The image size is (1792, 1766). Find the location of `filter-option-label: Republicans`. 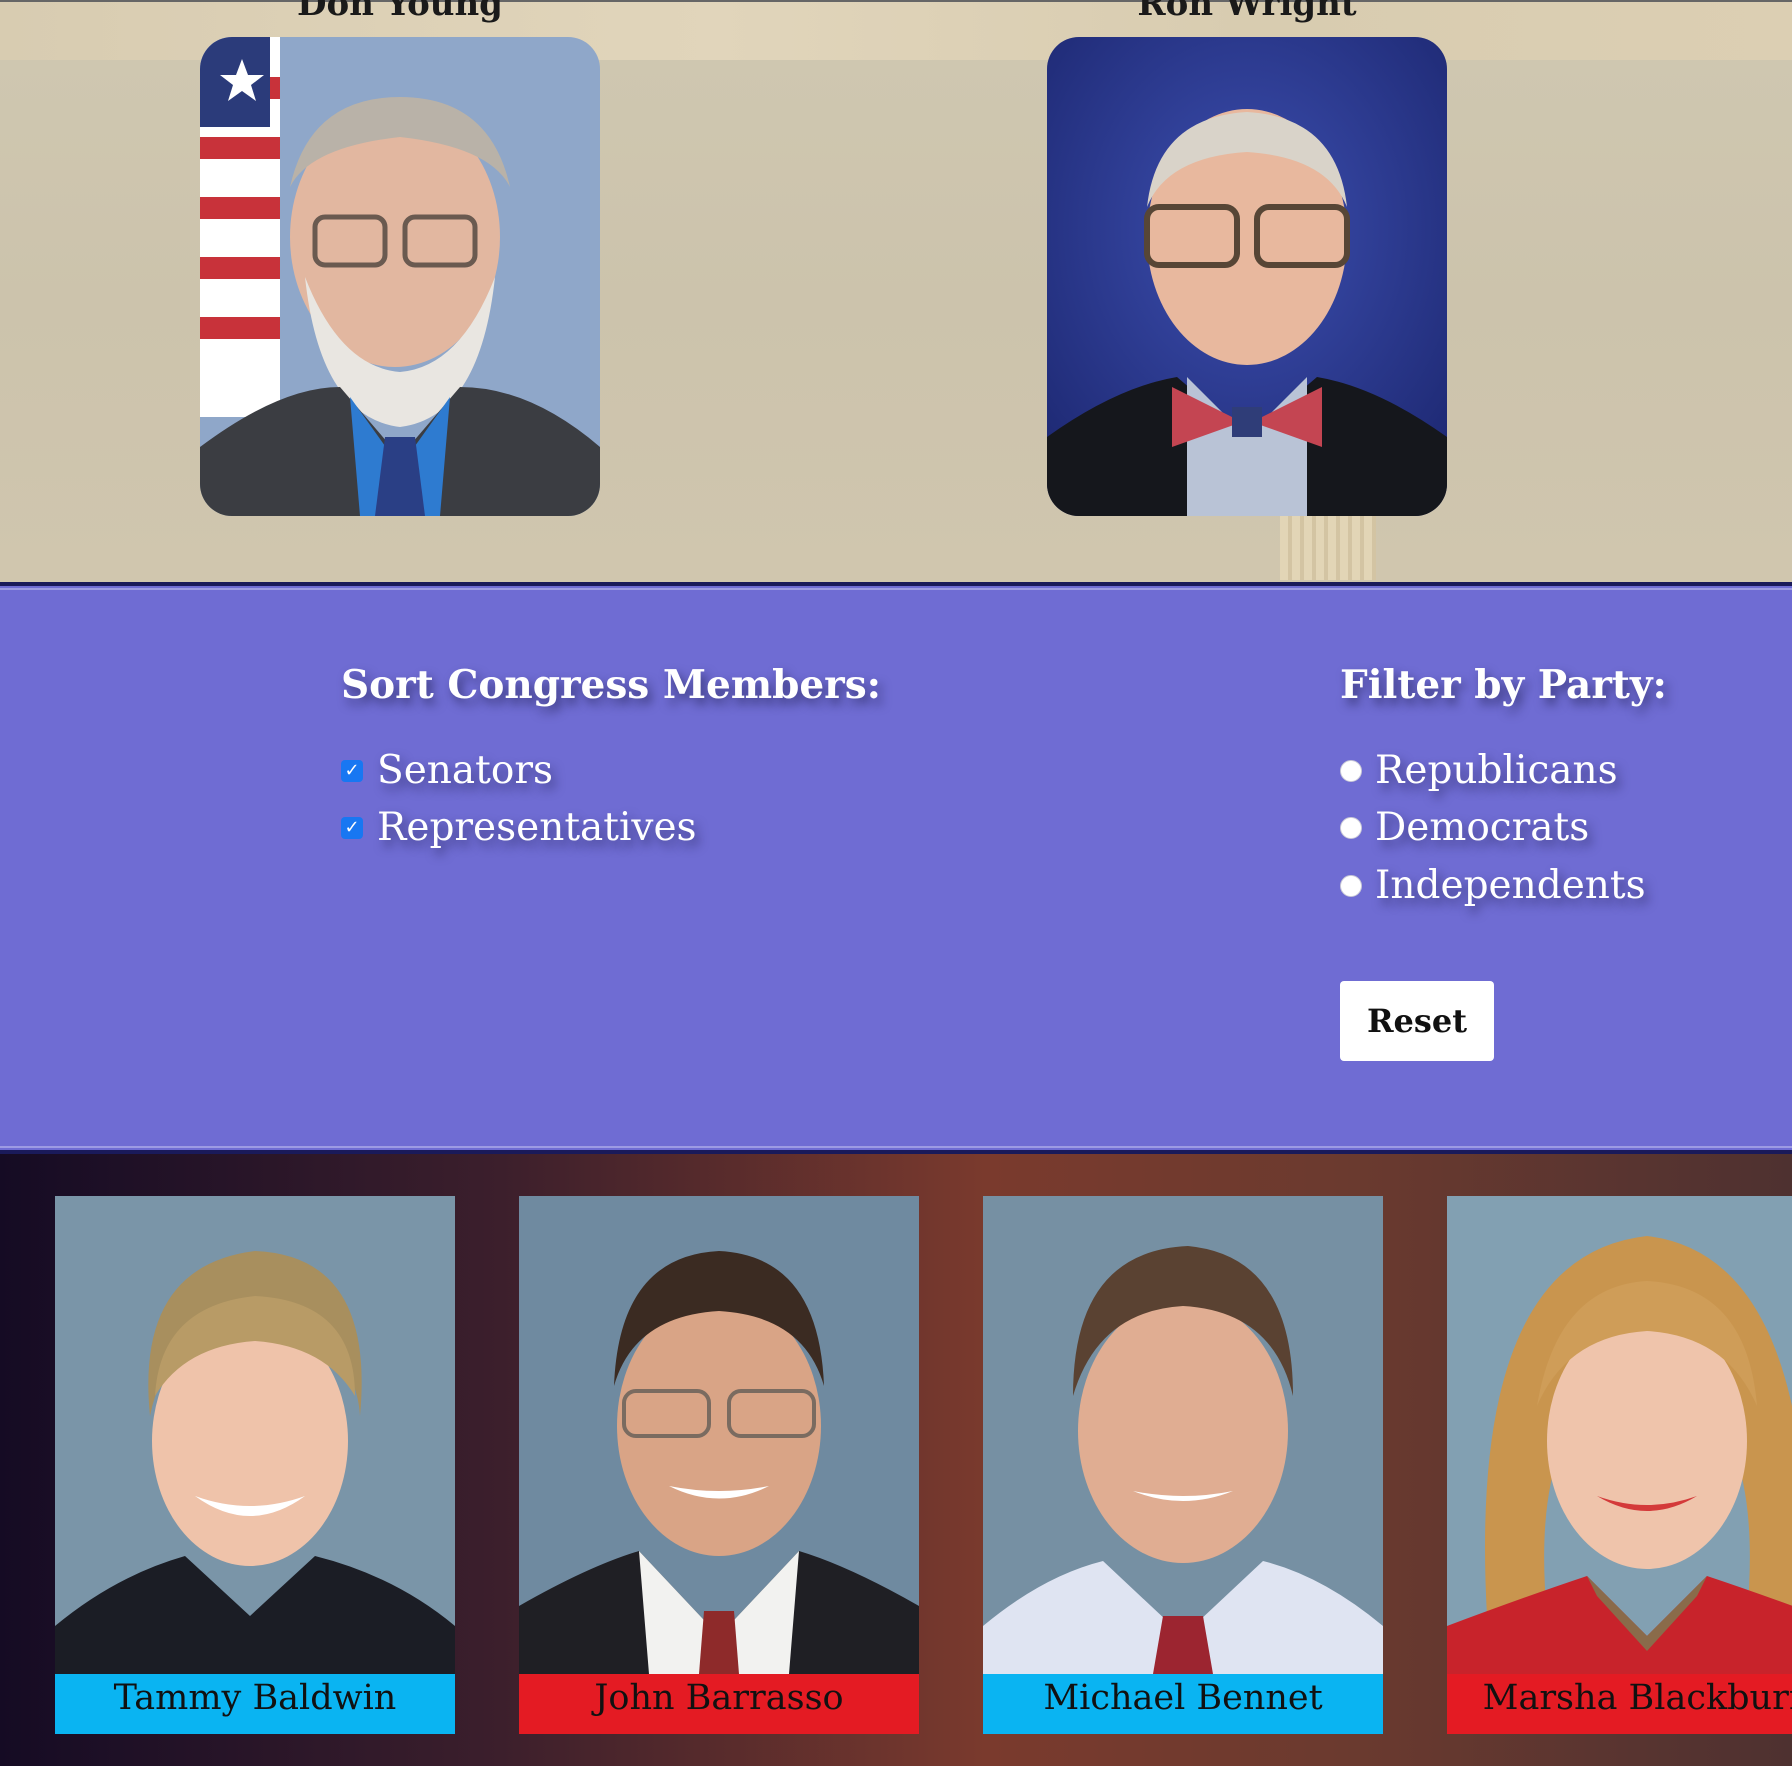

filter-option-label: Republicans is located at coordinates (1496, 770).